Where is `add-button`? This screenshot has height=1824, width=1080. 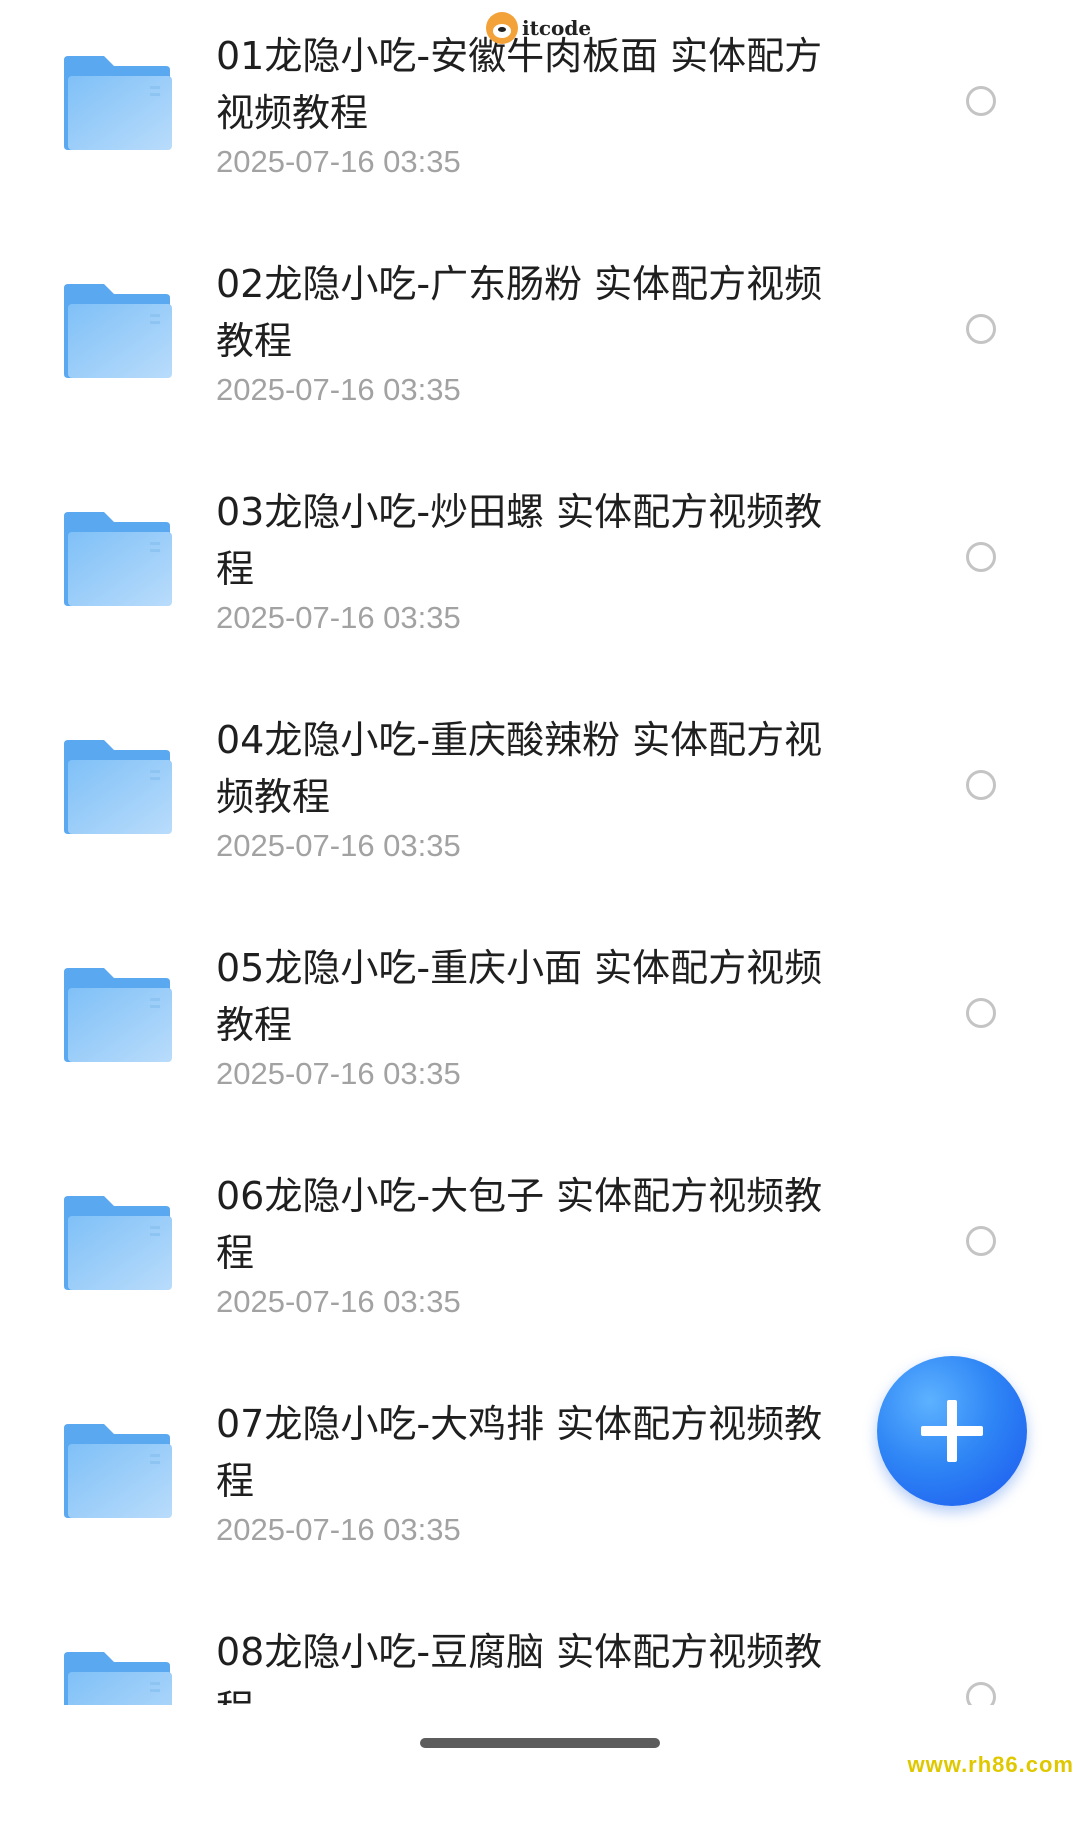 add-button is located at coordinates (952, 1431).